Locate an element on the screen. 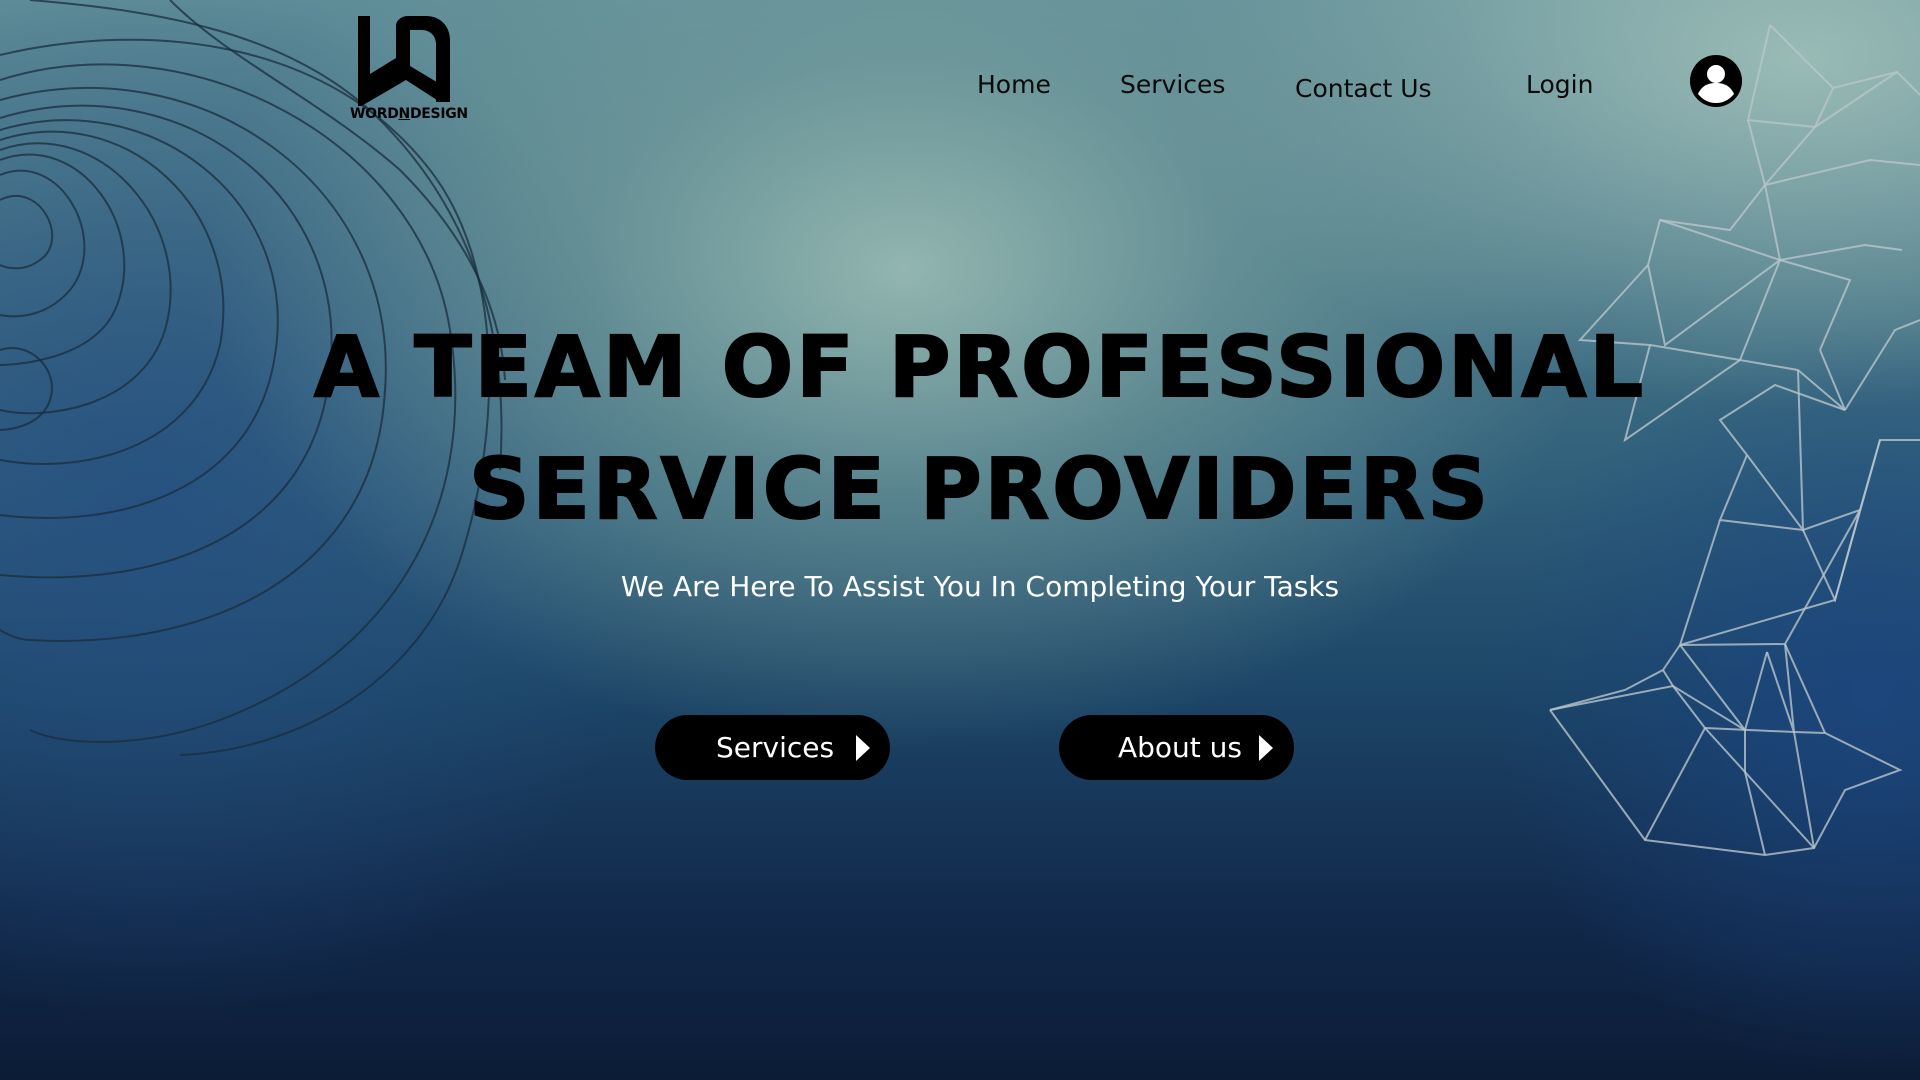  services-button: Services is located at coordinates (772, 747).